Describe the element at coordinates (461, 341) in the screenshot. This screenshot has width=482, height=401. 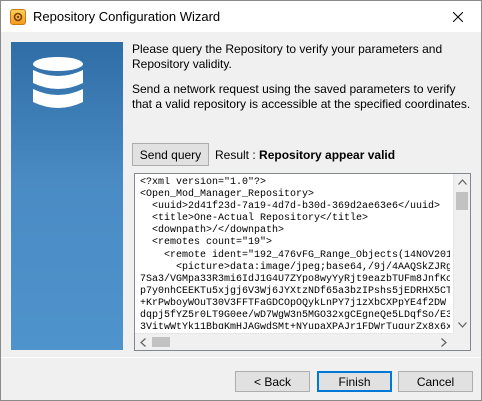
I see `scrollbar-corner` at that location.